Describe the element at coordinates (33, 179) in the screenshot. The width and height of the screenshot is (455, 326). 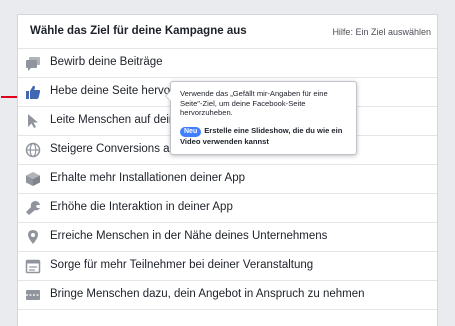
I see `box-icon` at that location.